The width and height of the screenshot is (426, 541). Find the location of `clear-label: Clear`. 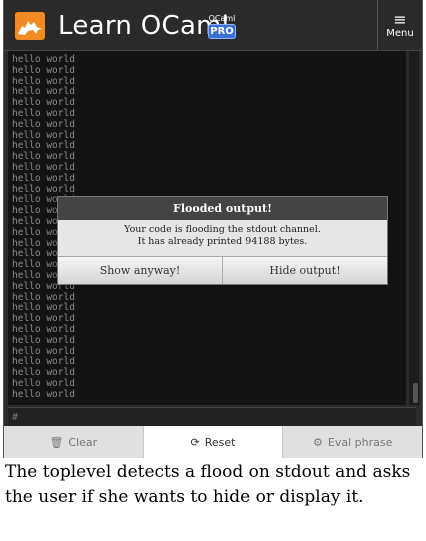

clear-label: Clear is located at coordinates (83, 442).